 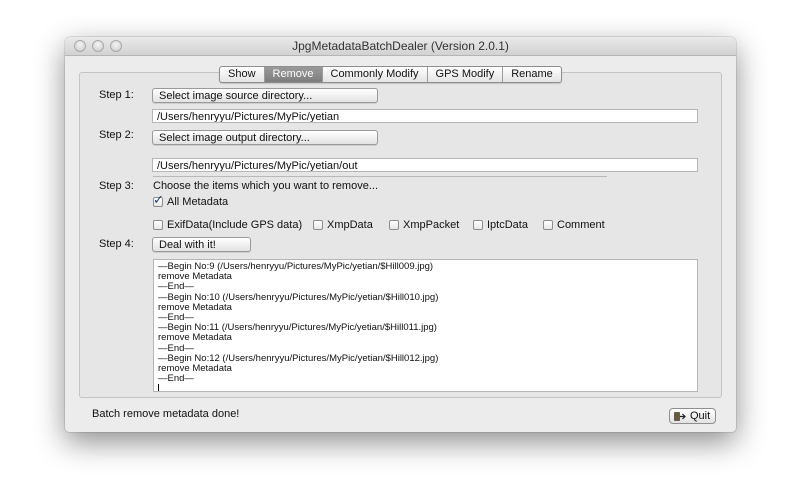 I want to click on tab-gps-modify: GPS Modify, so click(x=466, y=74).